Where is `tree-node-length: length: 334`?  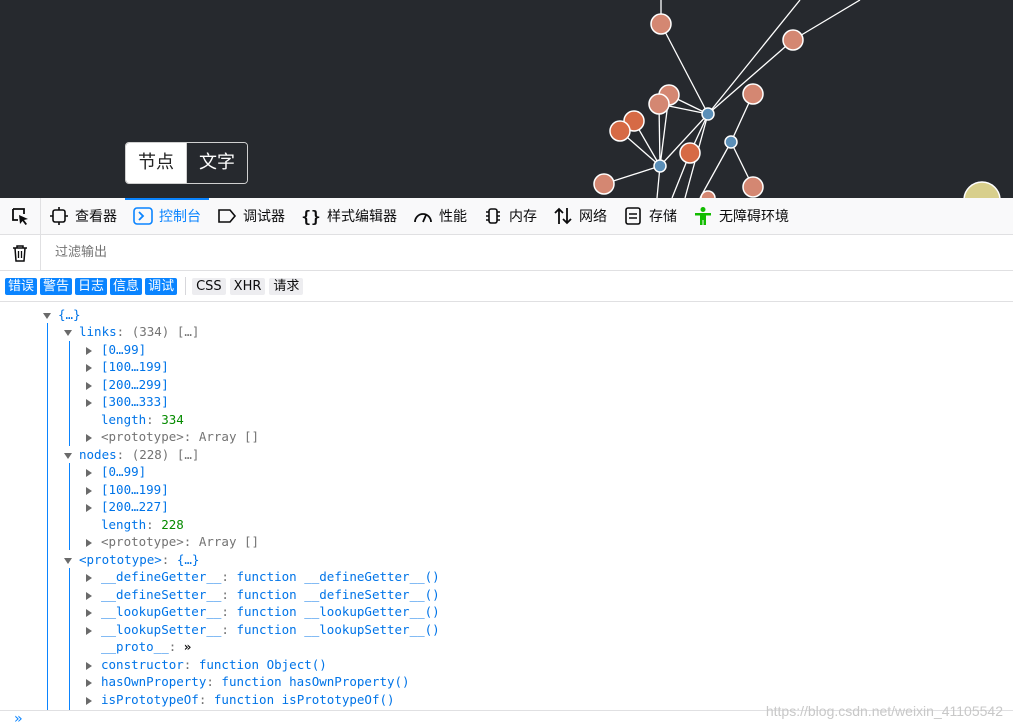
tree-node-length: length: 334 is located at coordinates (142, 419).